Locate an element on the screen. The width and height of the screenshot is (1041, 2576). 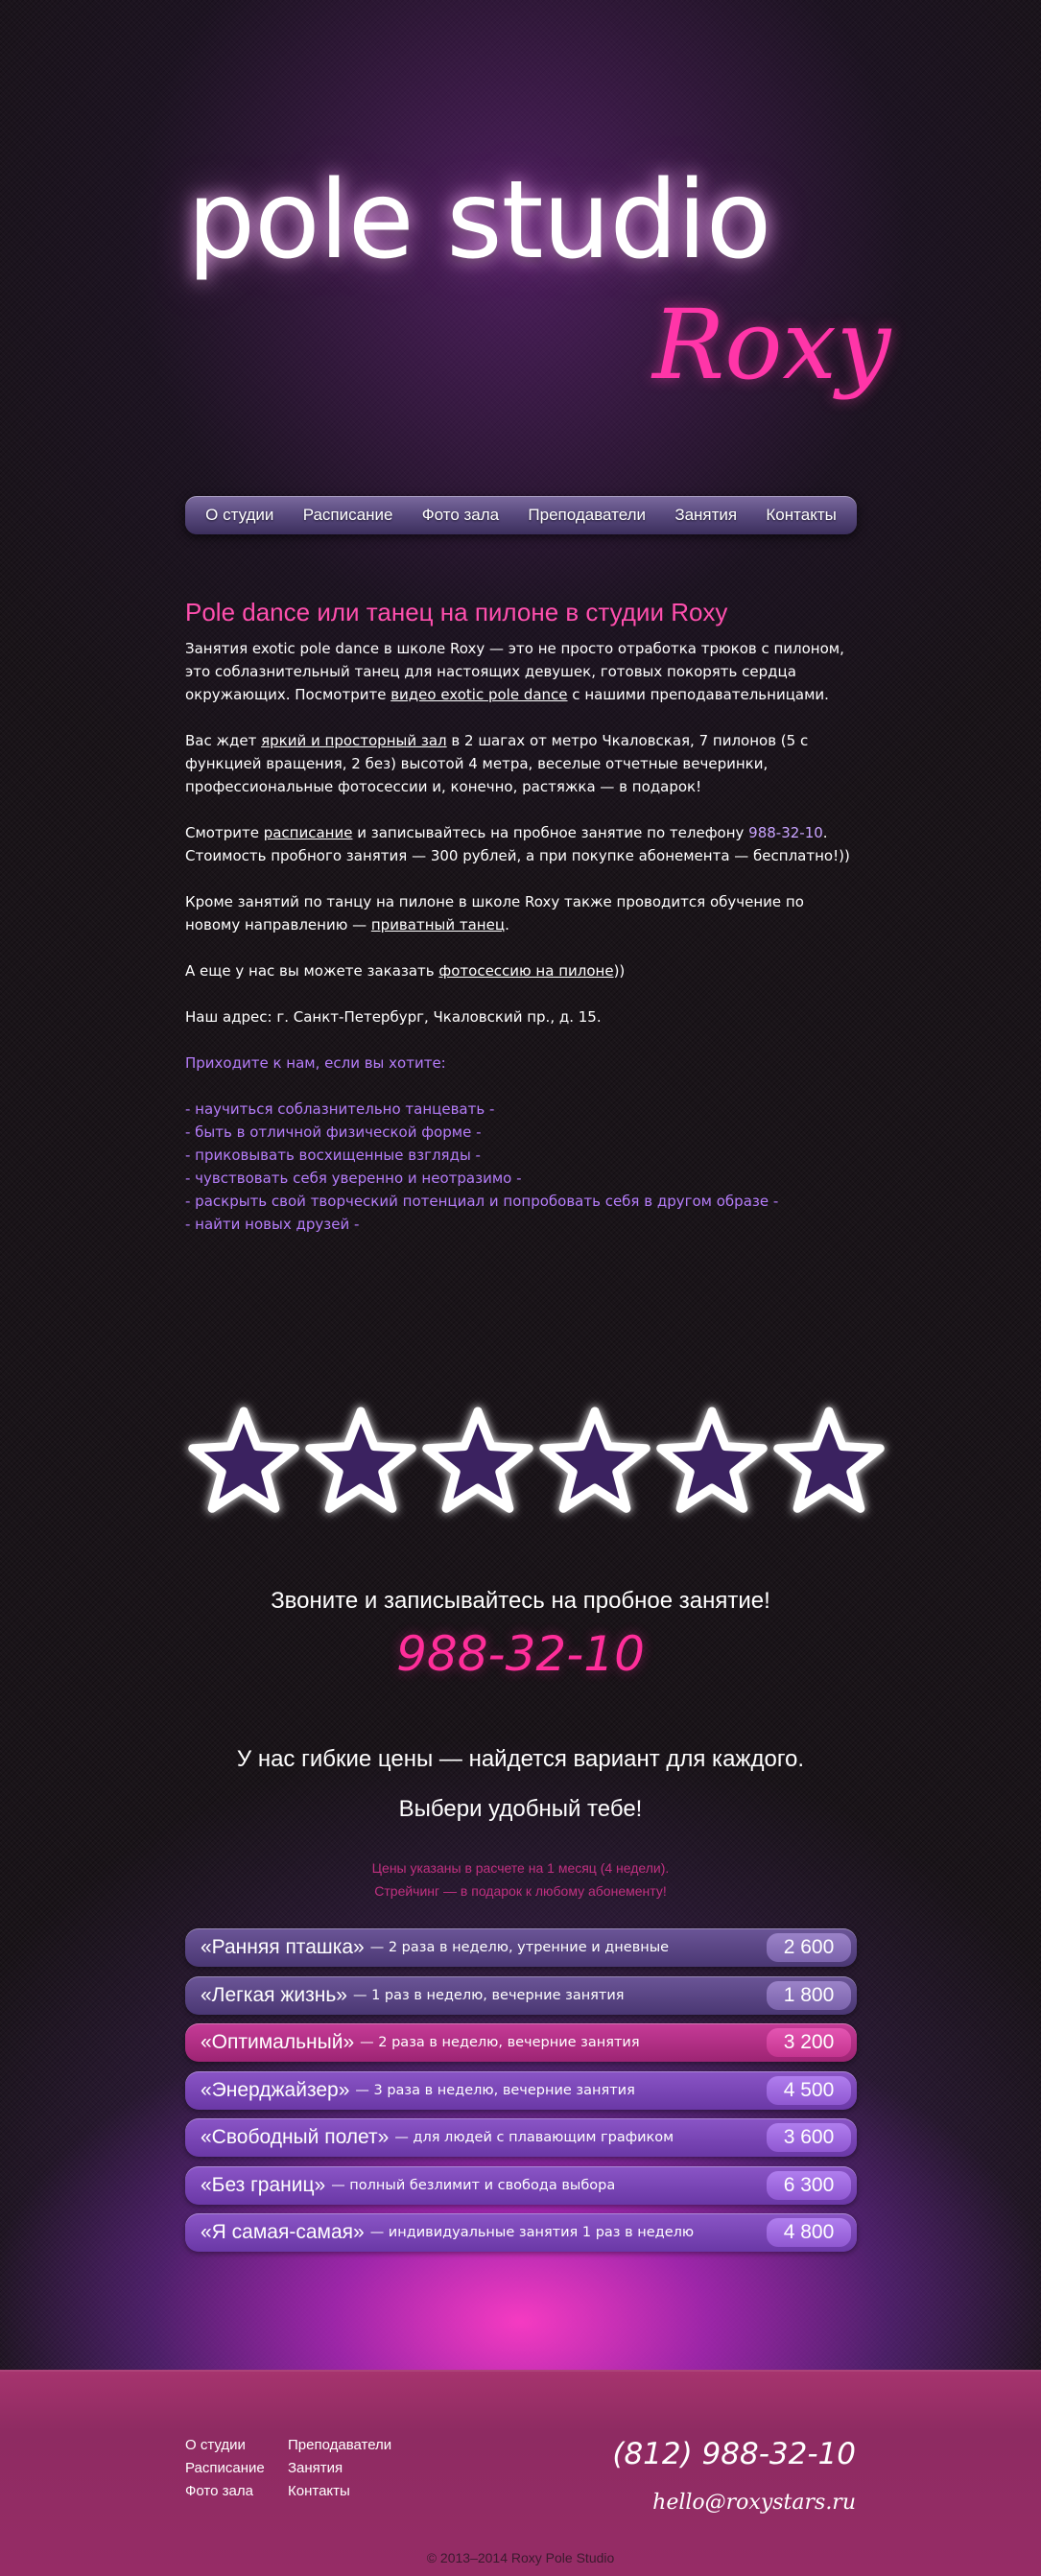
plan-name: «Оптимальный» is located at coordinates (278, 2042).